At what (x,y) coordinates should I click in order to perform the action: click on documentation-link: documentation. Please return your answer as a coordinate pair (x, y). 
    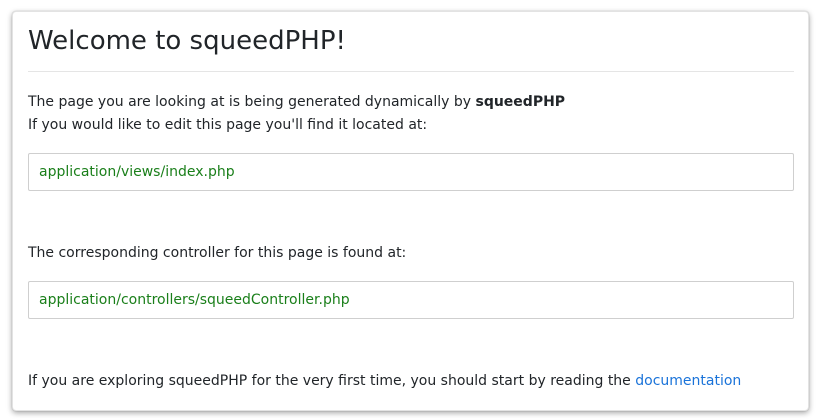
    Looking at the image, I should click on (688, 381).